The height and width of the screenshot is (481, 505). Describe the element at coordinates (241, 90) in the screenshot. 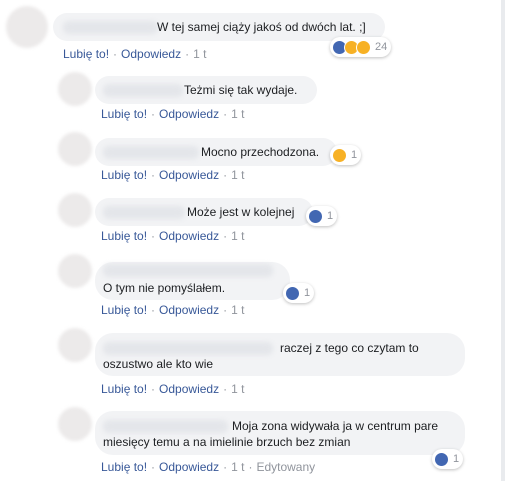

I see `comment-text: Teżmi się tak wydaje.` at that location.